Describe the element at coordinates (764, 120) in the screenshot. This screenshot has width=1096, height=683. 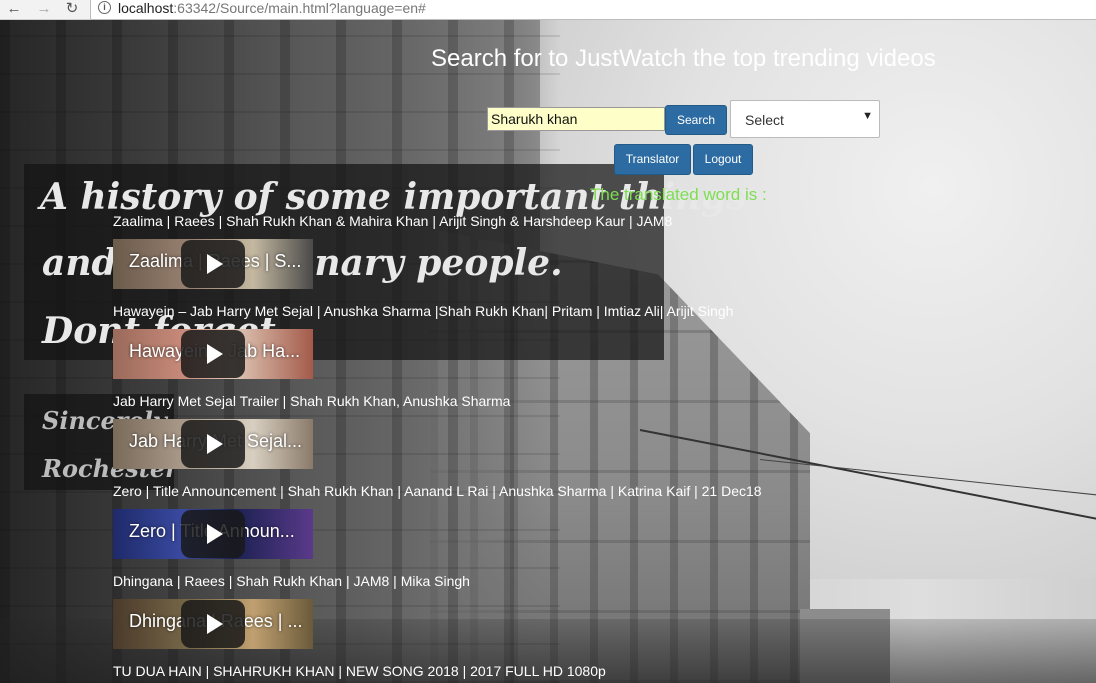
I see `select-value: Select` at that location.